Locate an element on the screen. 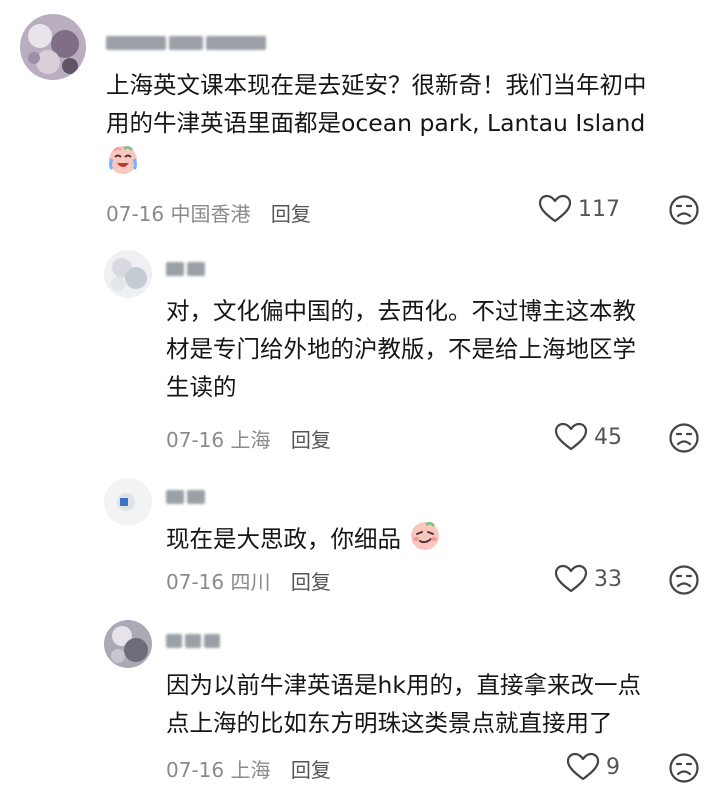  comment-text-line: 对，文化偏中国的，去西化。不过博主这本教 is located at coordinates (401, 311).